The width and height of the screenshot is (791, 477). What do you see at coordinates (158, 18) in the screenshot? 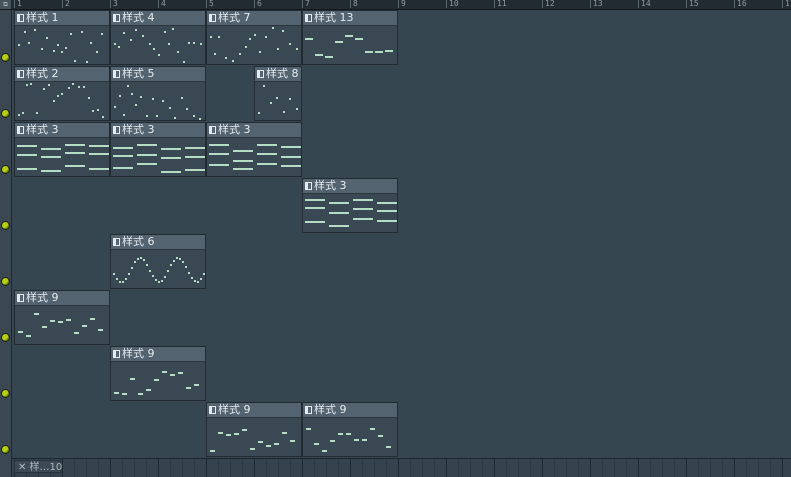
I see `pattern-clip-header: 样式 4` at bounding box center [158, 18].